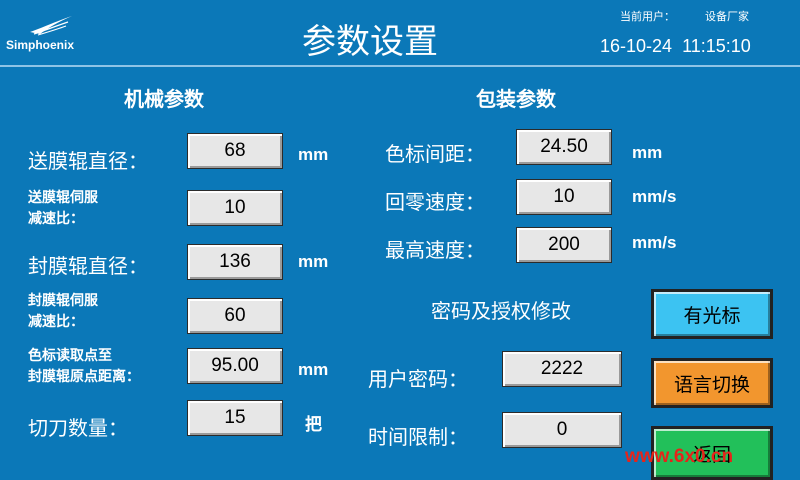 This screenshot has height=480, width=800. I want to click on date-text: 16-10-24, so click(636, 46).